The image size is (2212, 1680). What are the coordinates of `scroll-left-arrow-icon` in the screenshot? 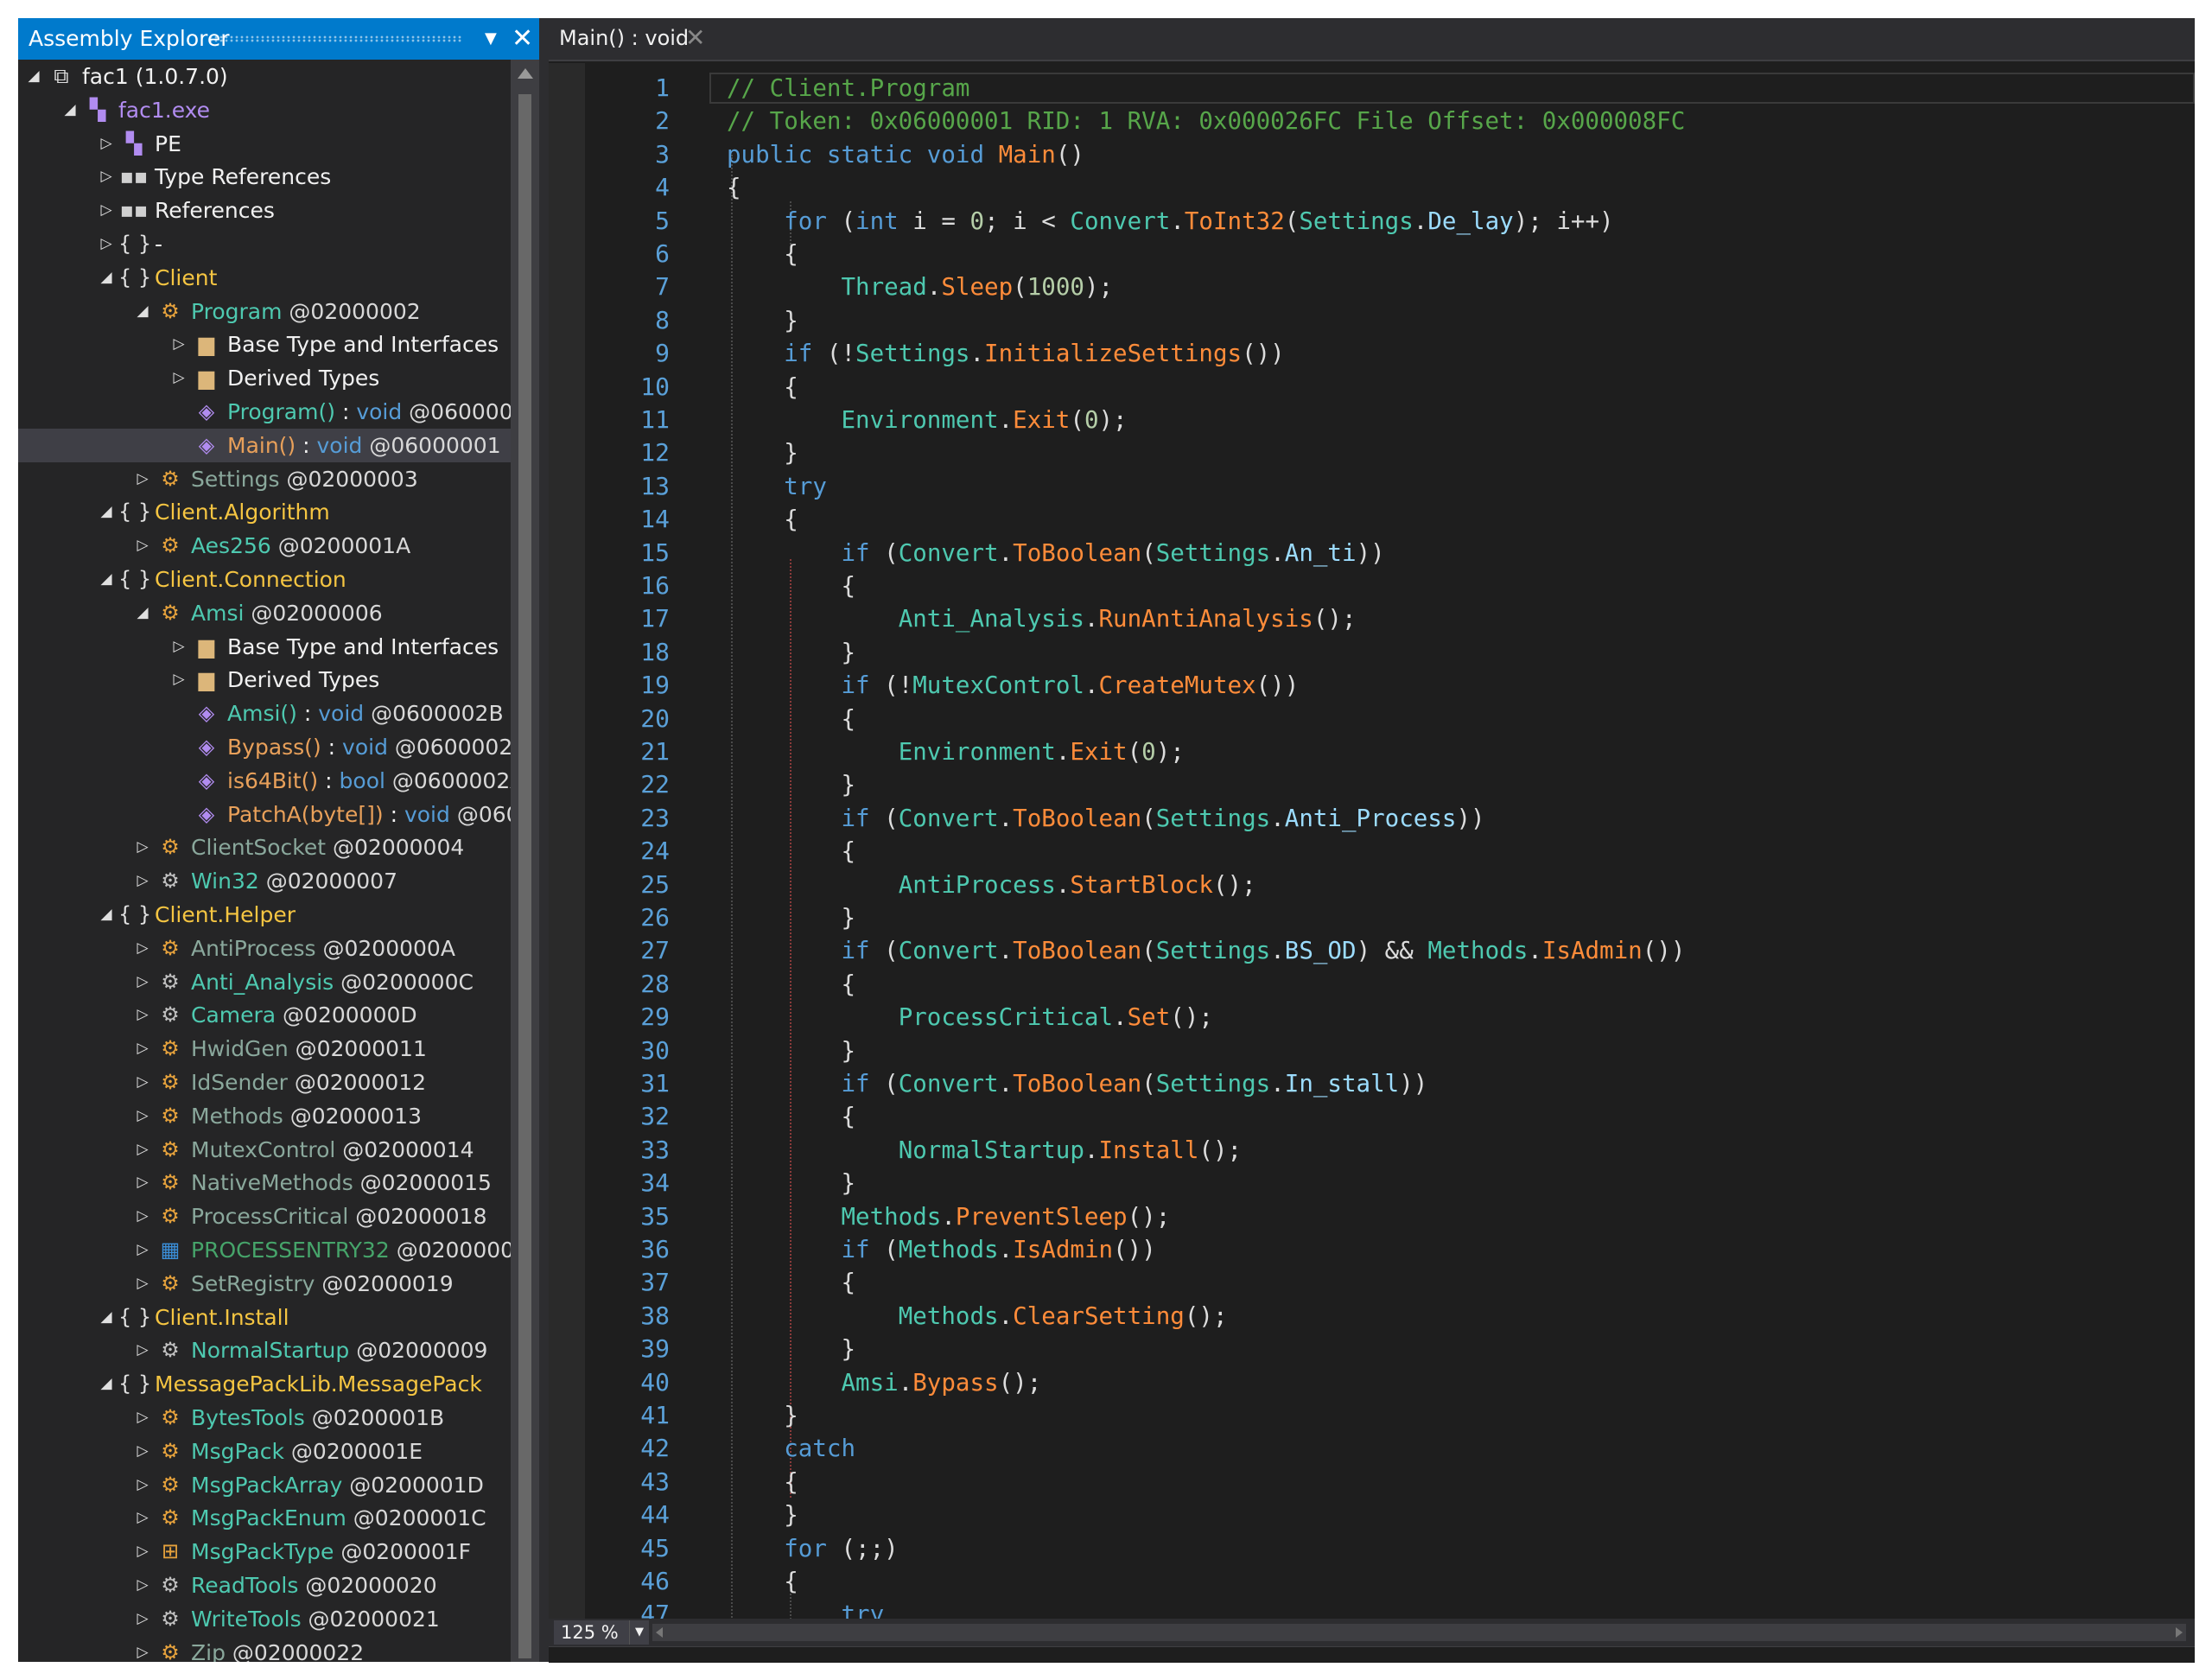 It's located at (659, 1632).